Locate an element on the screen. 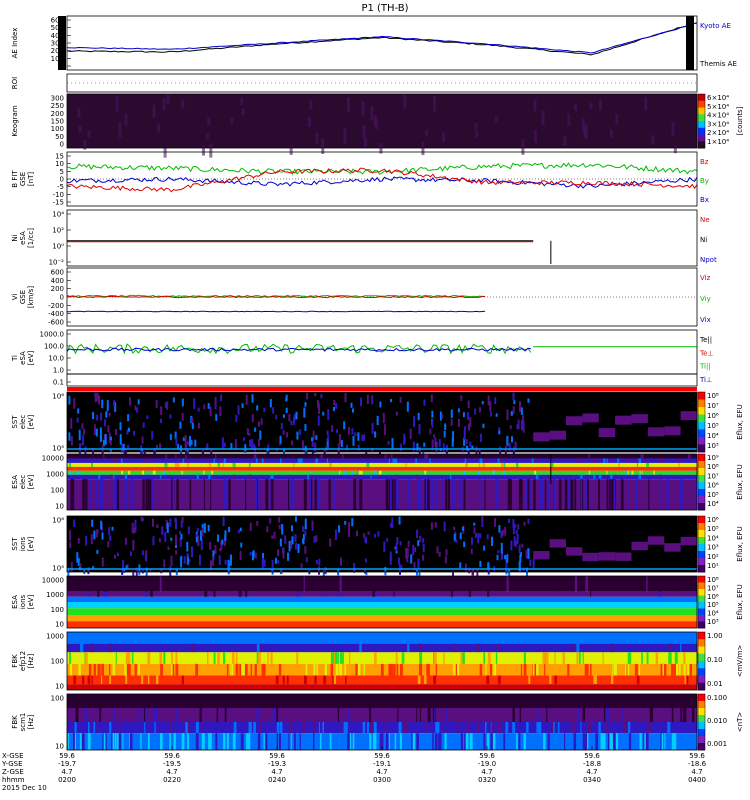 The width and height of the screenshot is (750, 800). panel-bfield: B FIT GSE [nT]151050-5-10-15BzByBx is located at coordinates (360, 179).